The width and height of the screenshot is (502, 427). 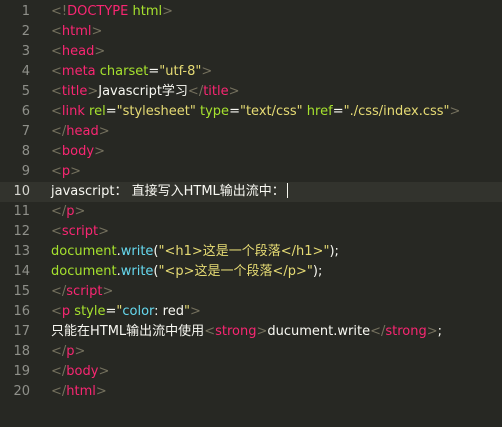 What do you see at coordinates (25, 131) in the screenshot?
I see `line-number: 7` at bounding box center [25, 131].